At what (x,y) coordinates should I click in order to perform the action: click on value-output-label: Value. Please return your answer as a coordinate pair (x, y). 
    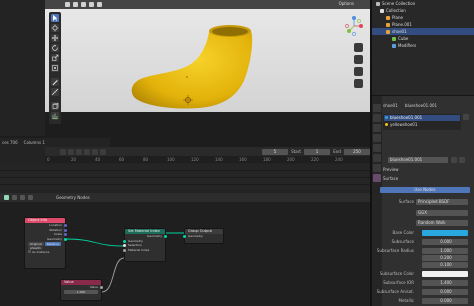
    Looking at the image, I should click on (93, 287).